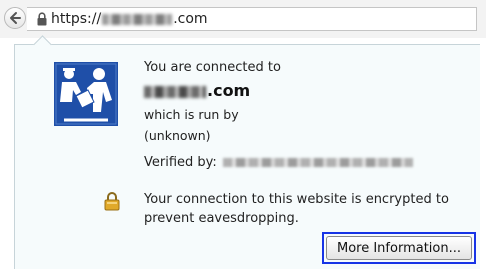  I want to click on site-hostname: .com, so click(197, 90).